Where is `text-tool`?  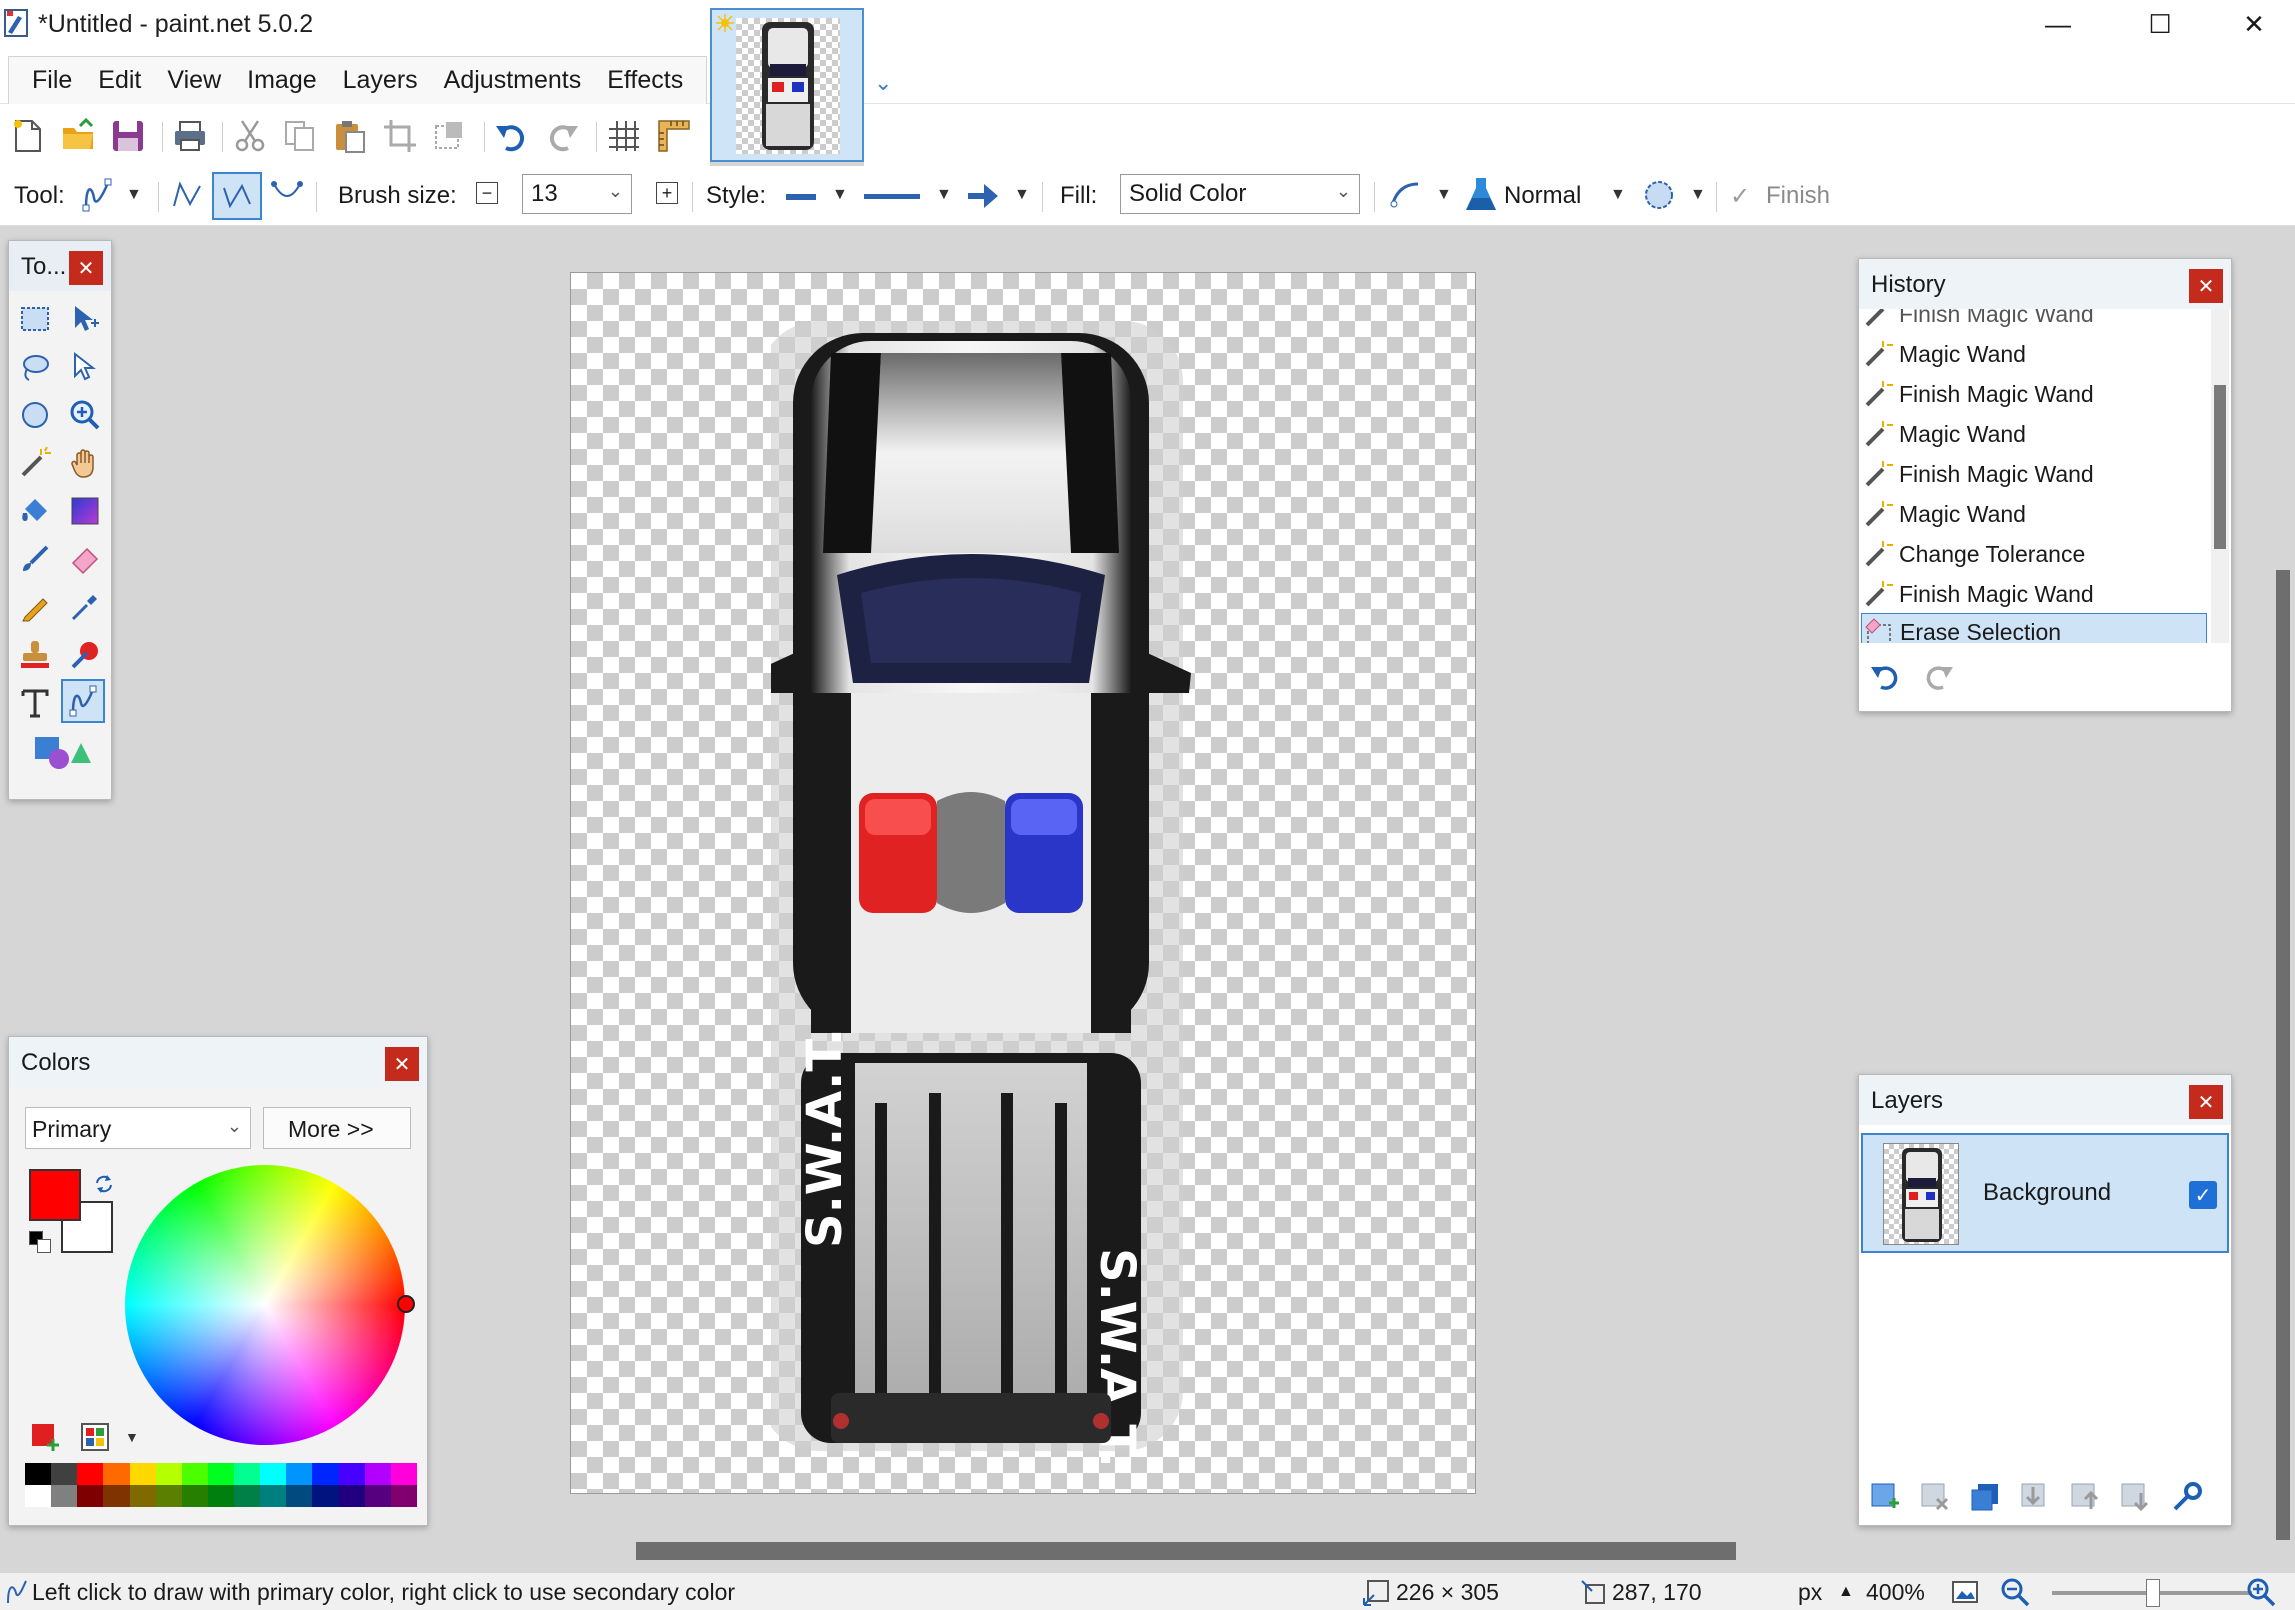 text-tool is located at coordinates (35, 703).